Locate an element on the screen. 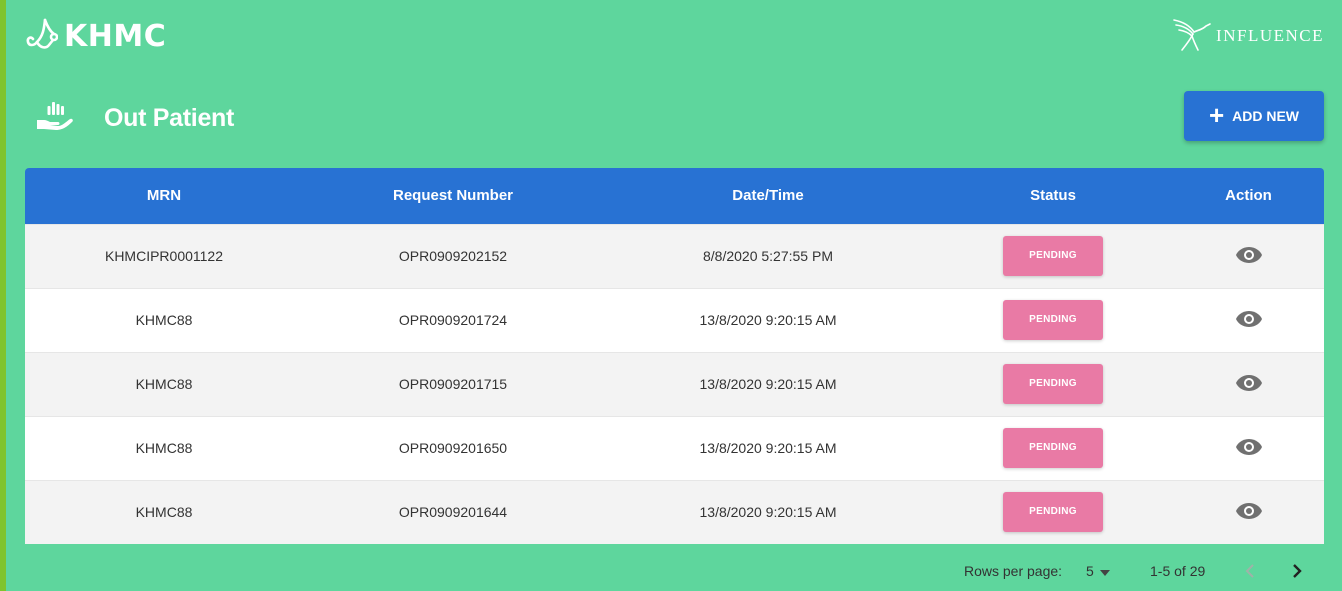 The image size is (1342, 591). left-accent-strip is located at coordinates (3, 295).